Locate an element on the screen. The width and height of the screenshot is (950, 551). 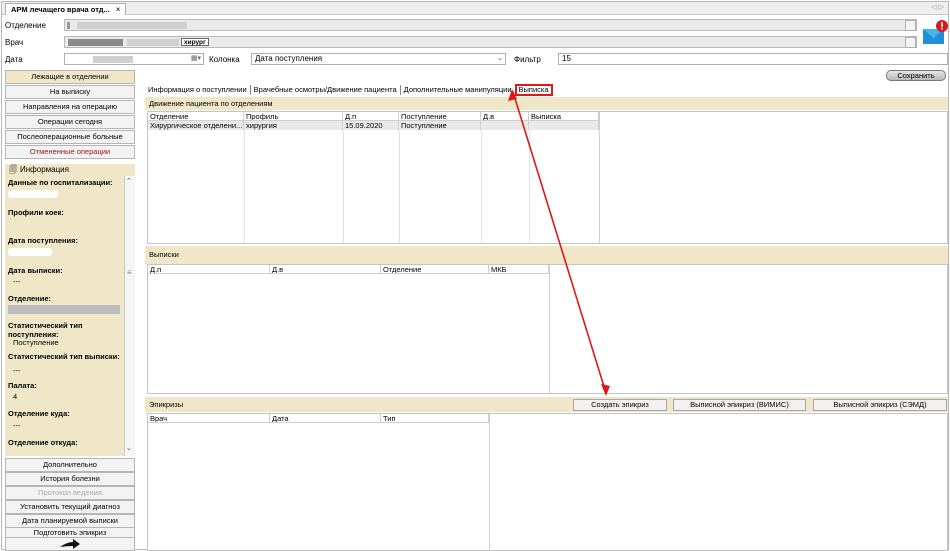
info-scrollbar: ⌃ ≡ ⌄ is located at coordinates (129, 316).